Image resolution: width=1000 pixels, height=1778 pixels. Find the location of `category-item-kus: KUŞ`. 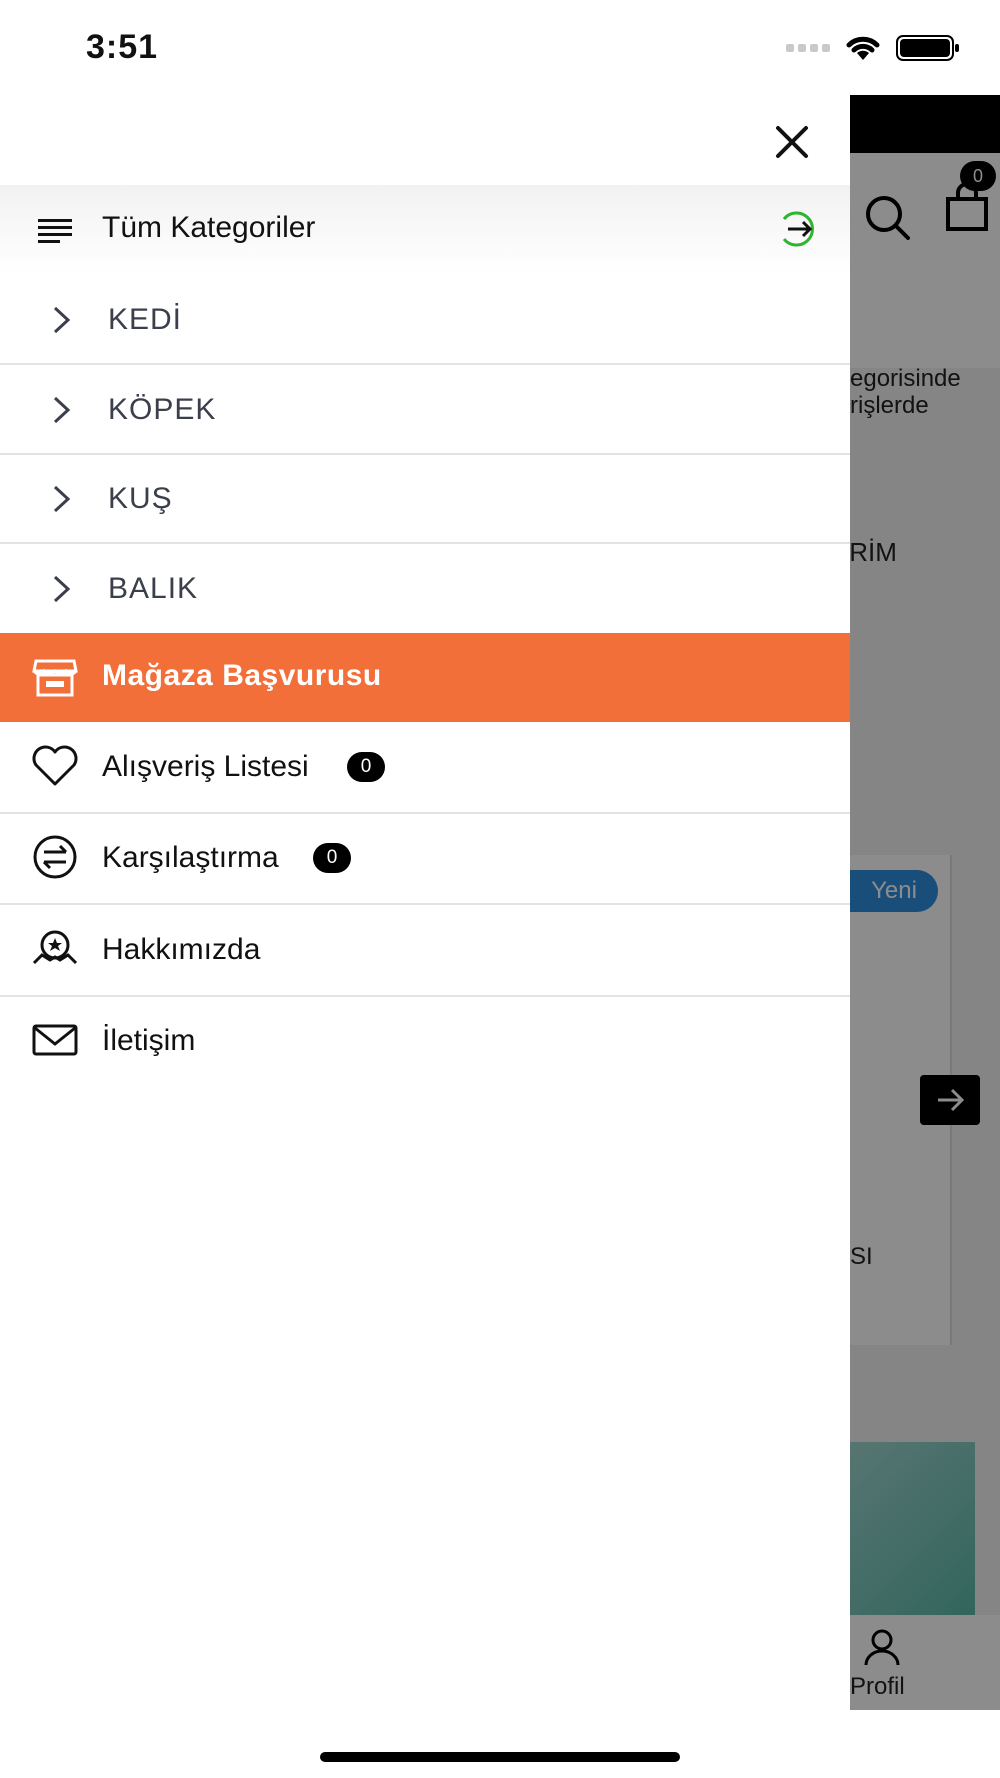

category-item-kus: KUŞ is located at coordinates (425, 499).